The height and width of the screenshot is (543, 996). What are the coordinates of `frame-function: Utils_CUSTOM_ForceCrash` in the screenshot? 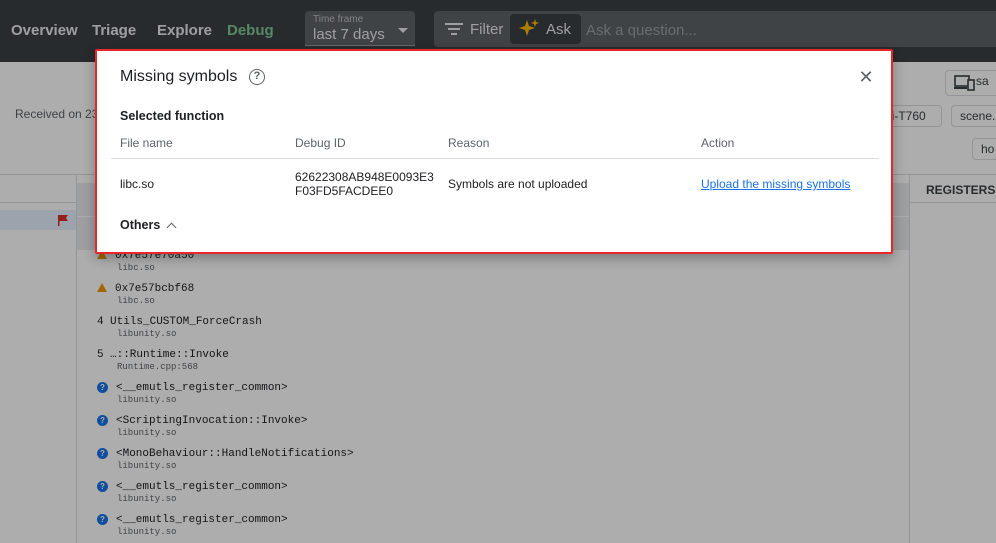 It's located at (186, 322).